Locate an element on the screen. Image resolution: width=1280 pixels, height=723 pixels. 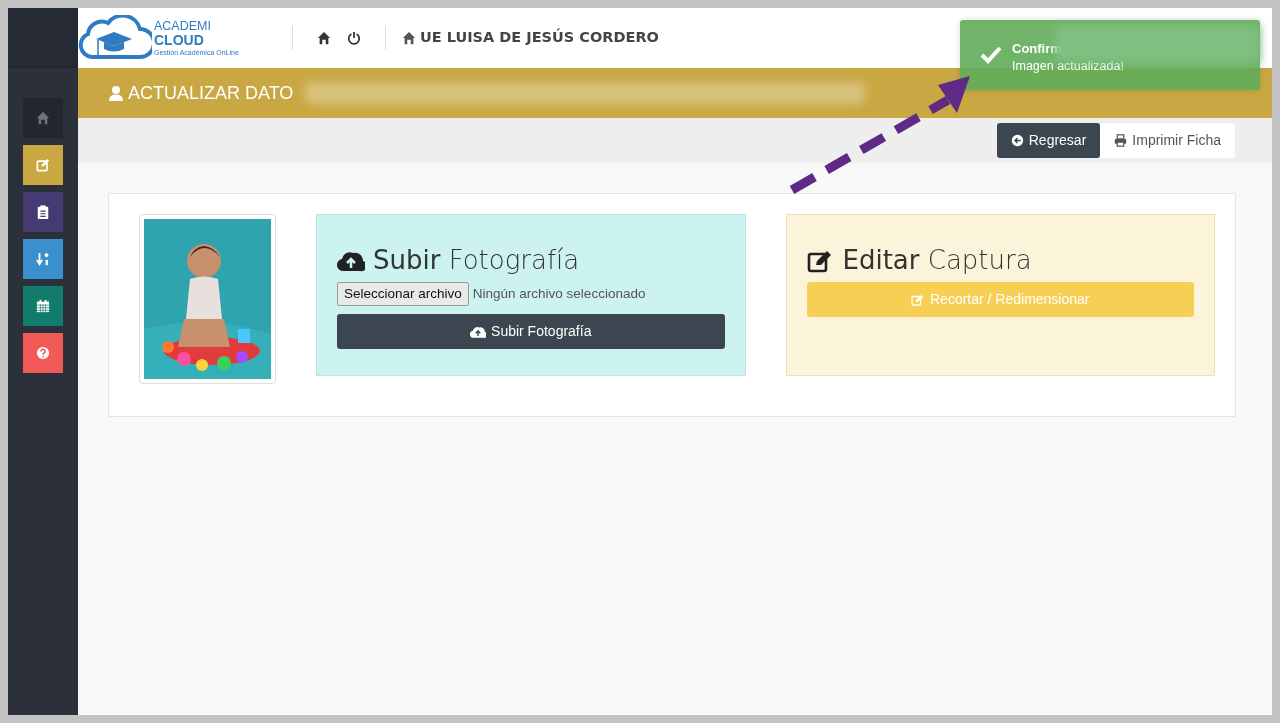
check-icon is located at coordinates (991, 55).